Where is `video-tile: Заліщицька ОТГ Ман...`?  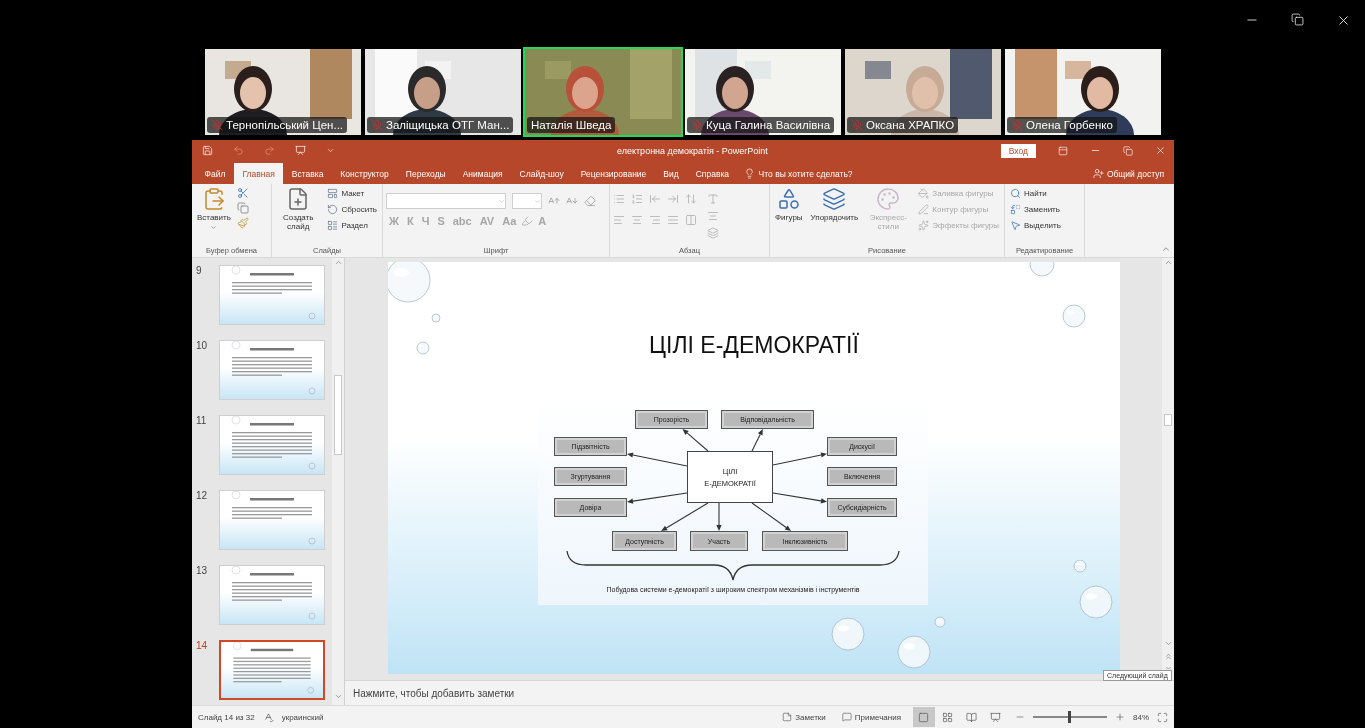 video-tile: Заліщицька ОТГ Ман... is located at coordinates (443, 92).